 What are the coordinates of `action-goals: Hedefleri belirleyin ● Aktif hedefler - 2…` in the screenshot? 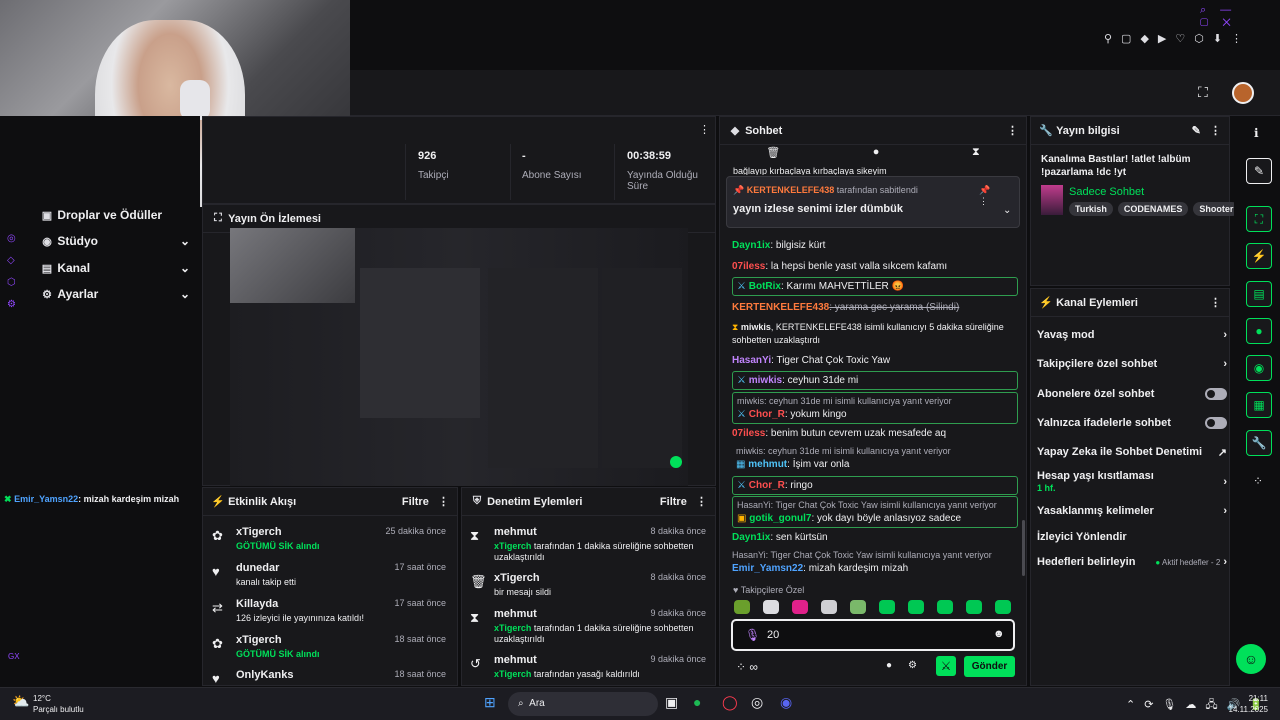 It's located at (1132, 562).